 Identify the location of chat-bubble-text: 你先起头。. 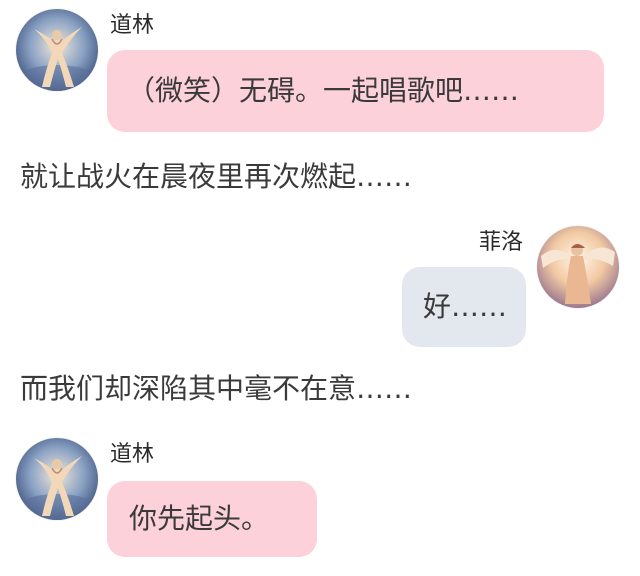
(199, 518).